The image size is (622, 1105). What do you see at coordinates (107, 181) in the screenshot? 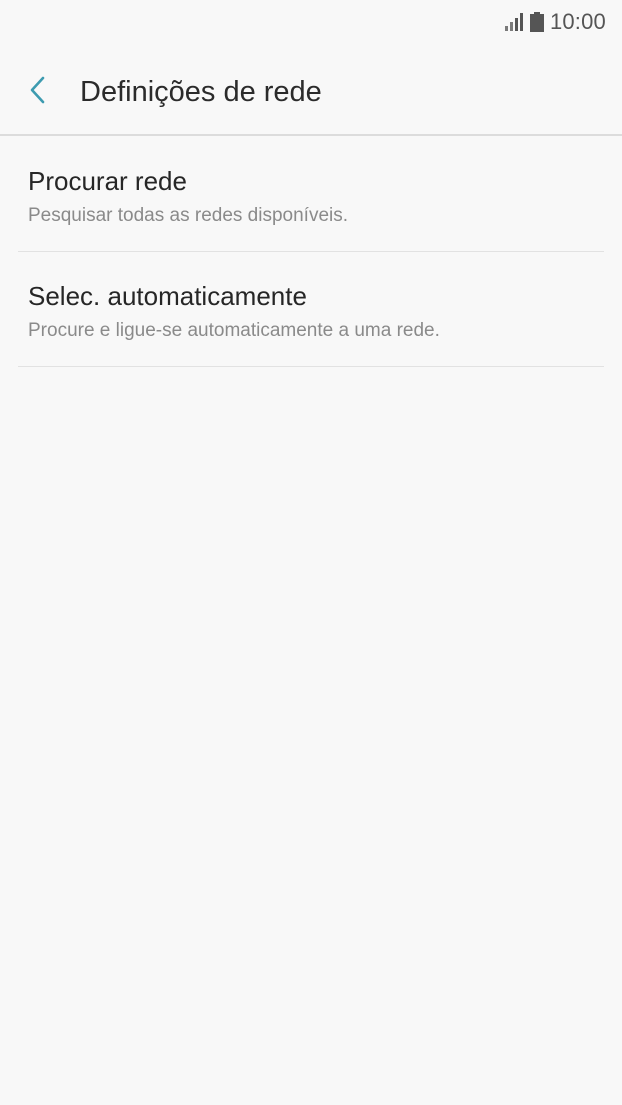
I see `item-title: Procurar rede` at bounding box center [107, 181].